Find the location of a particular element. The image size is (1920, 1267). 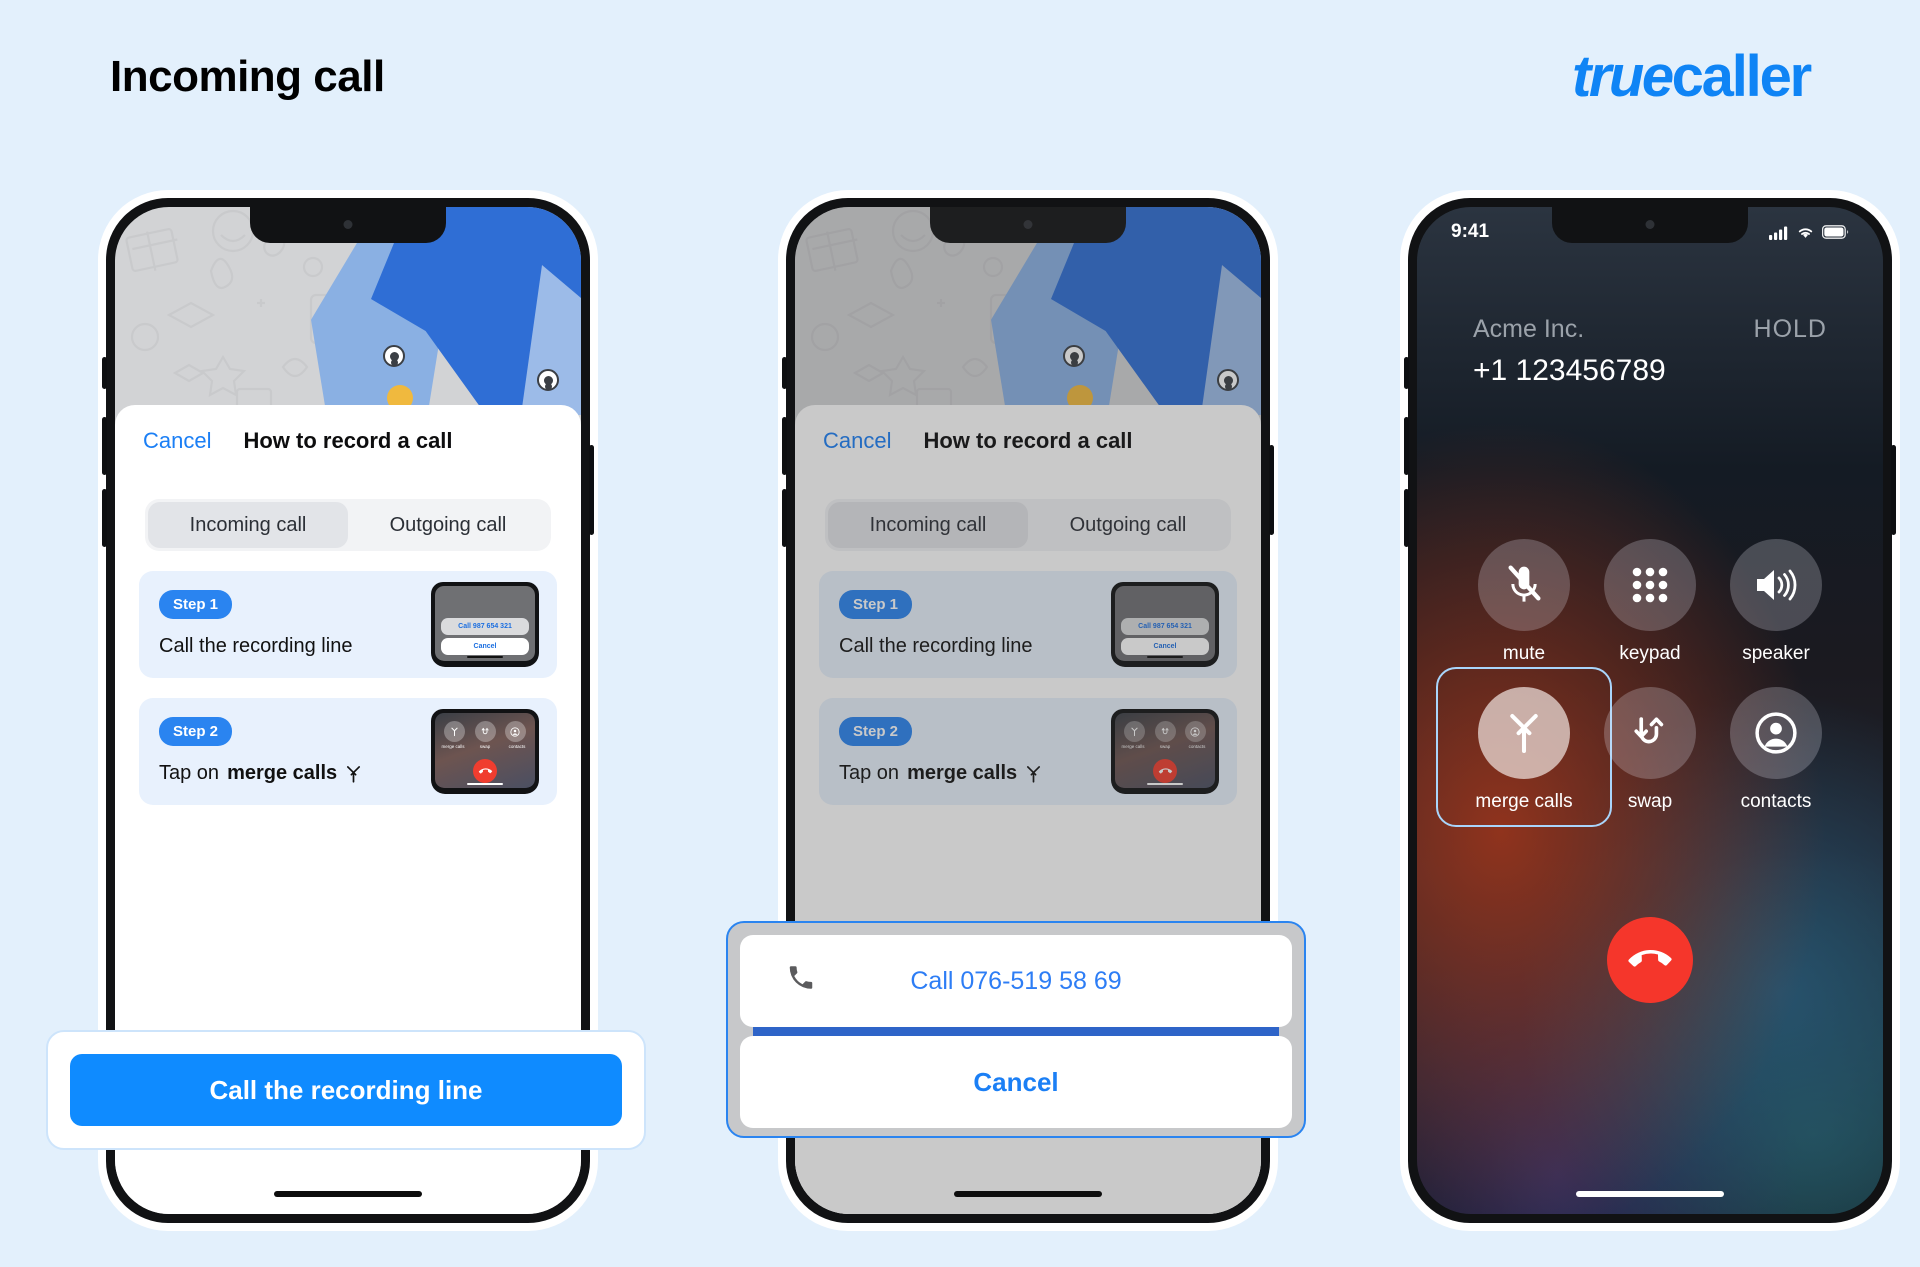

action-call-button: Call 076-519 58 69 is located at coordinates (1016, 981).